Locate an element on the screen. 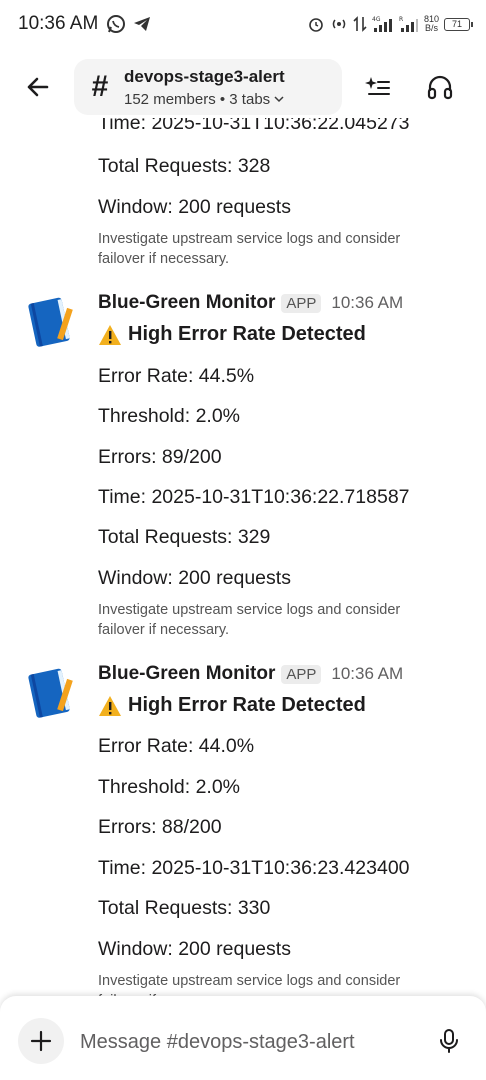 The image size is (486, 1080). total-requests-line: Total Requests: 329 is located at coordinates (184, 537).